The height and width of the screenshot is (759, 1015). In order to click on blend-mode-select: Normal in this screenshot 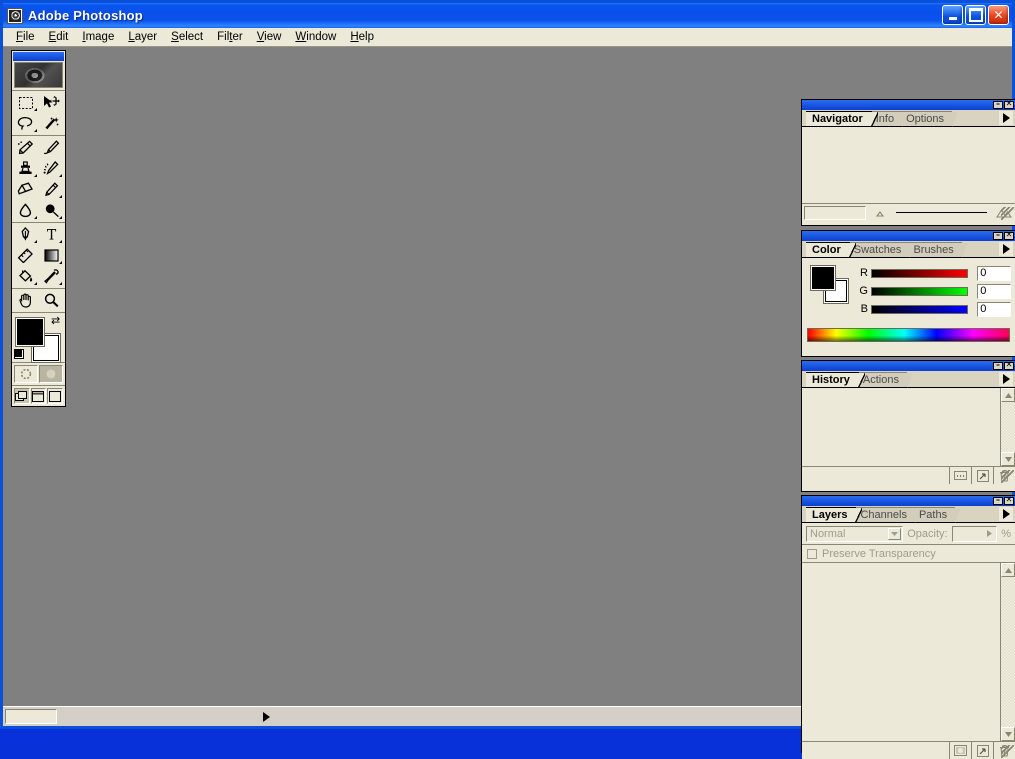, I will do `click(854, 534)`.